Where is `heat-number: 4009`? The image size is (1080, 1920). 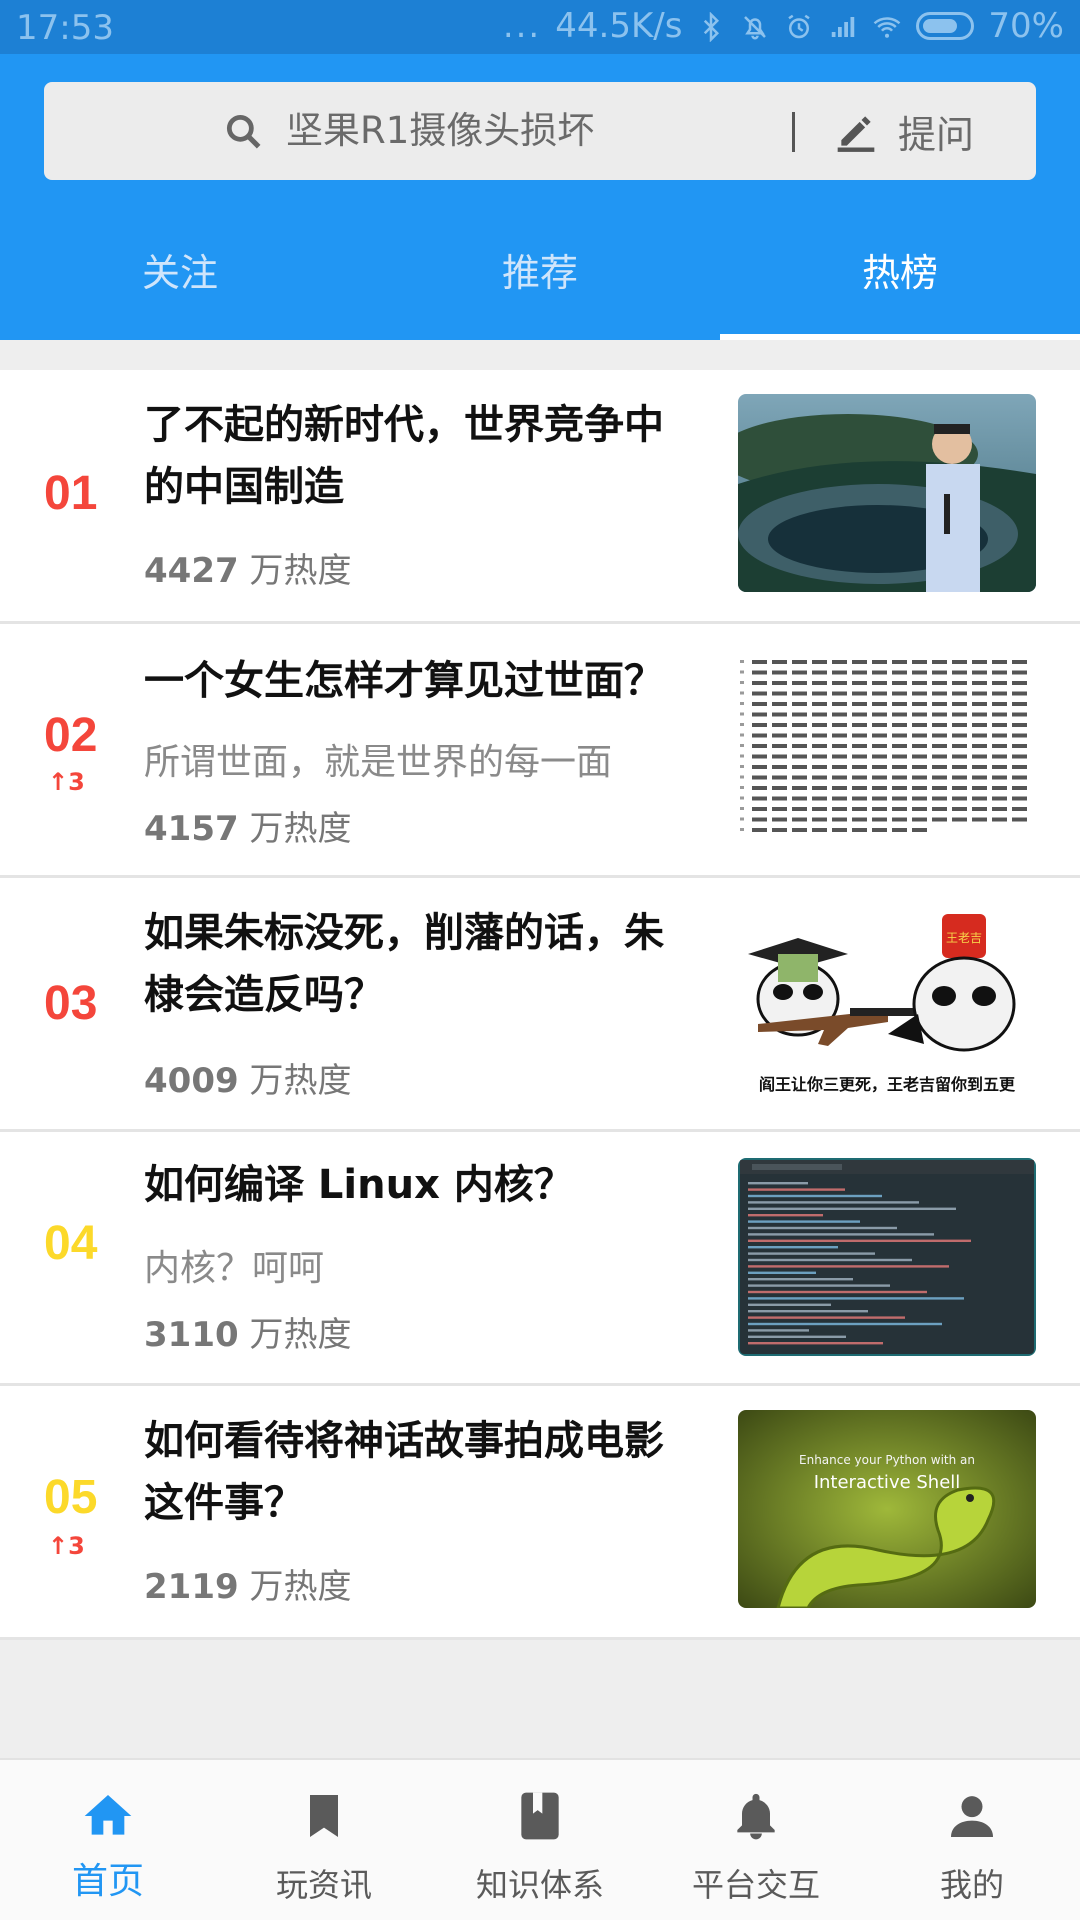
heat-number: 4009 is located at coordinates (191, 1081).